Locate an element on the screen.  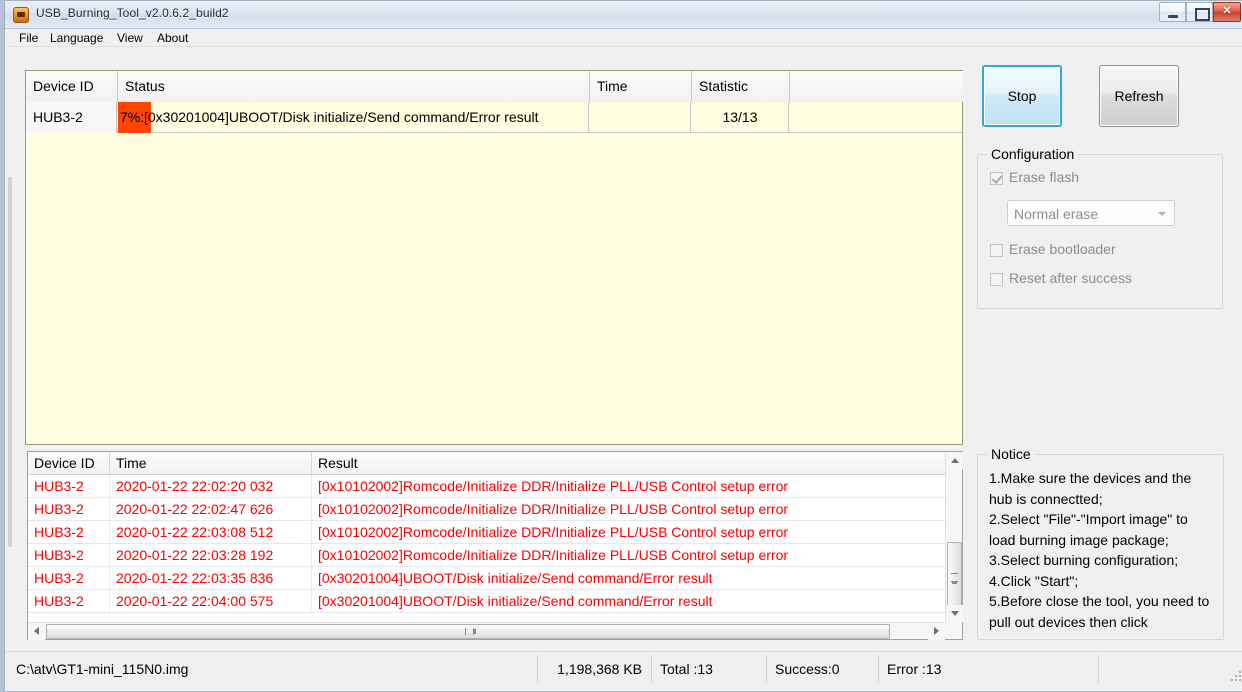
refresh-button-label: Refresh is located at coordinates (1139, 96).